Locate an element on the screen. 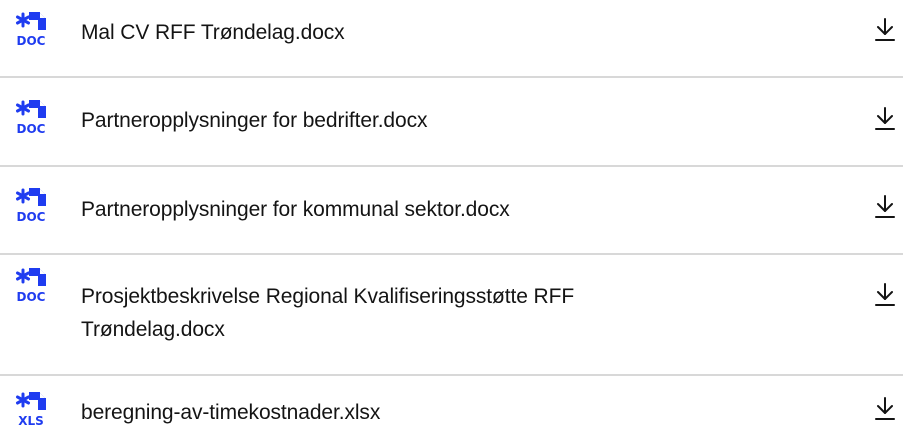  file-name: beregning-av-timekostnader.xlsx is located at coordinates (411, 412).